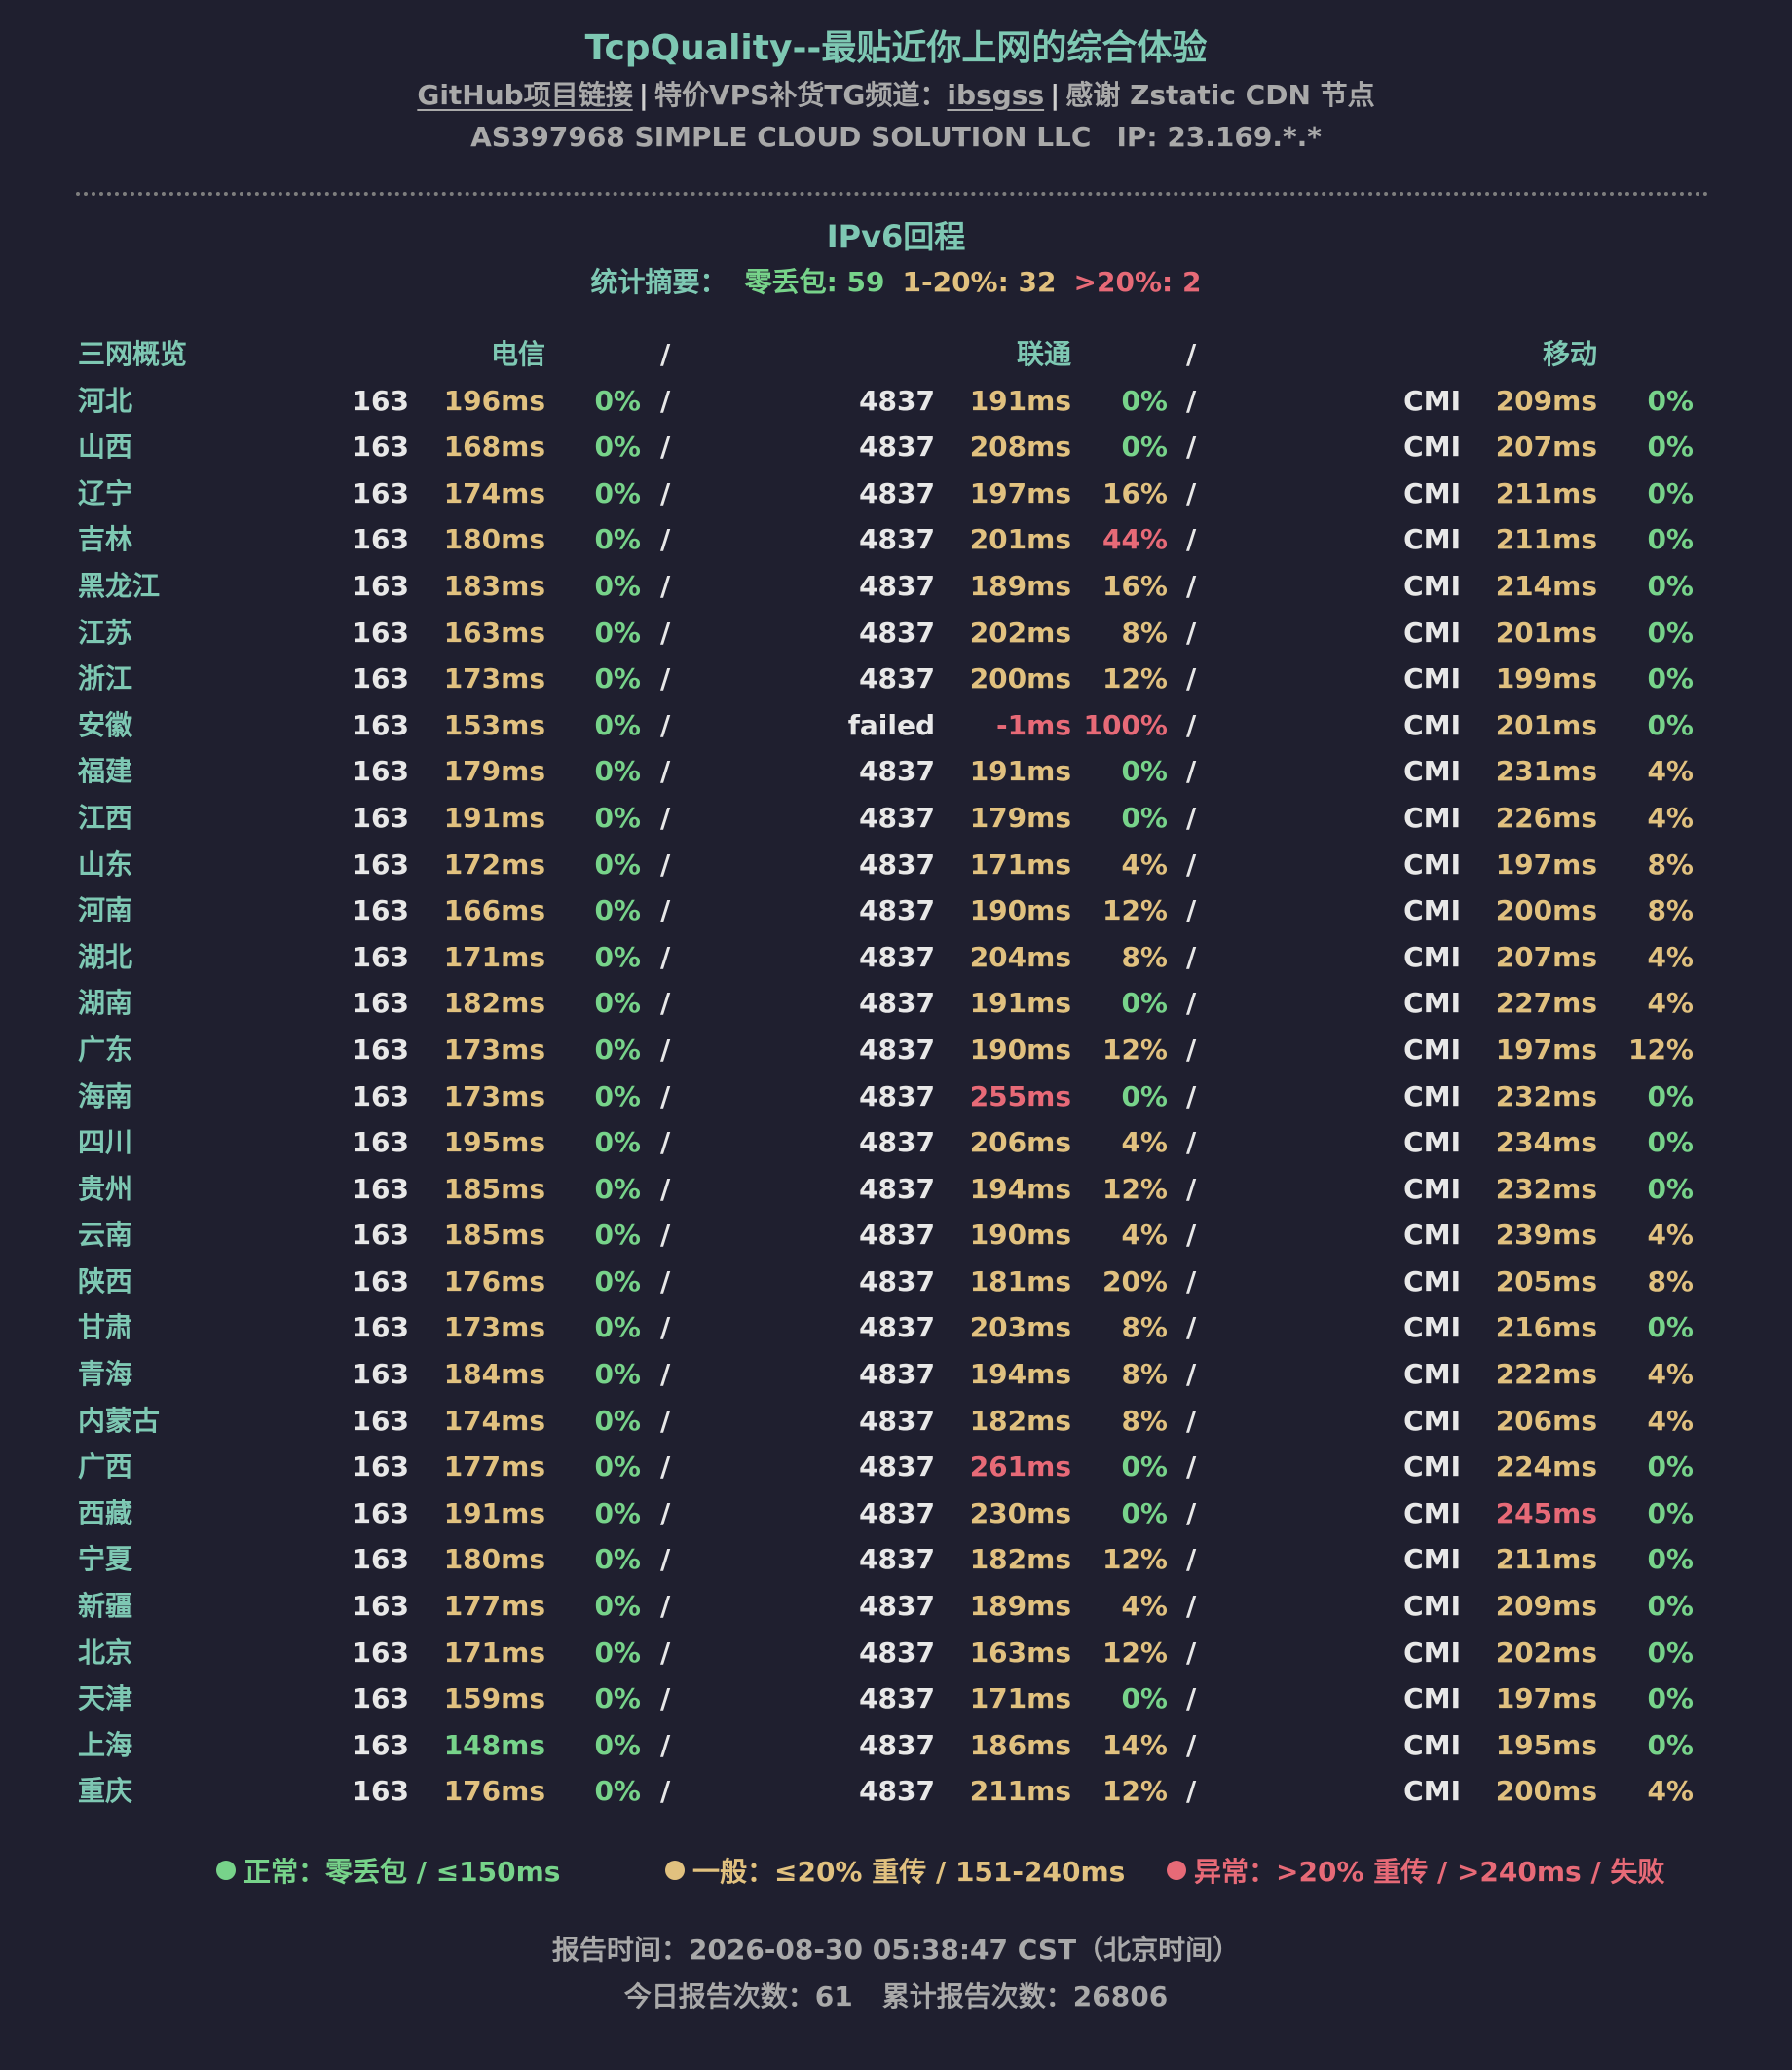  I want to click on province-name: 宁夏, so click(105, 1559).